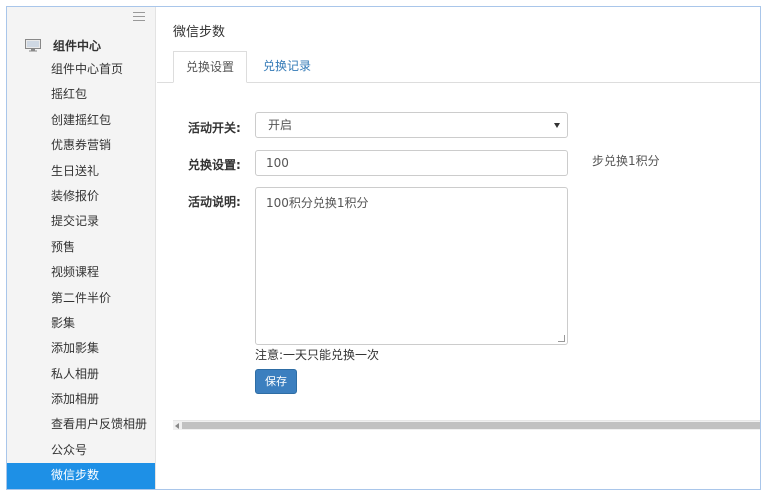 This screenshot has width=768, height=500. Describe the element at coordinates (280, 125) in the screenshot. I see `activity-switch-value: 开启` at that location.